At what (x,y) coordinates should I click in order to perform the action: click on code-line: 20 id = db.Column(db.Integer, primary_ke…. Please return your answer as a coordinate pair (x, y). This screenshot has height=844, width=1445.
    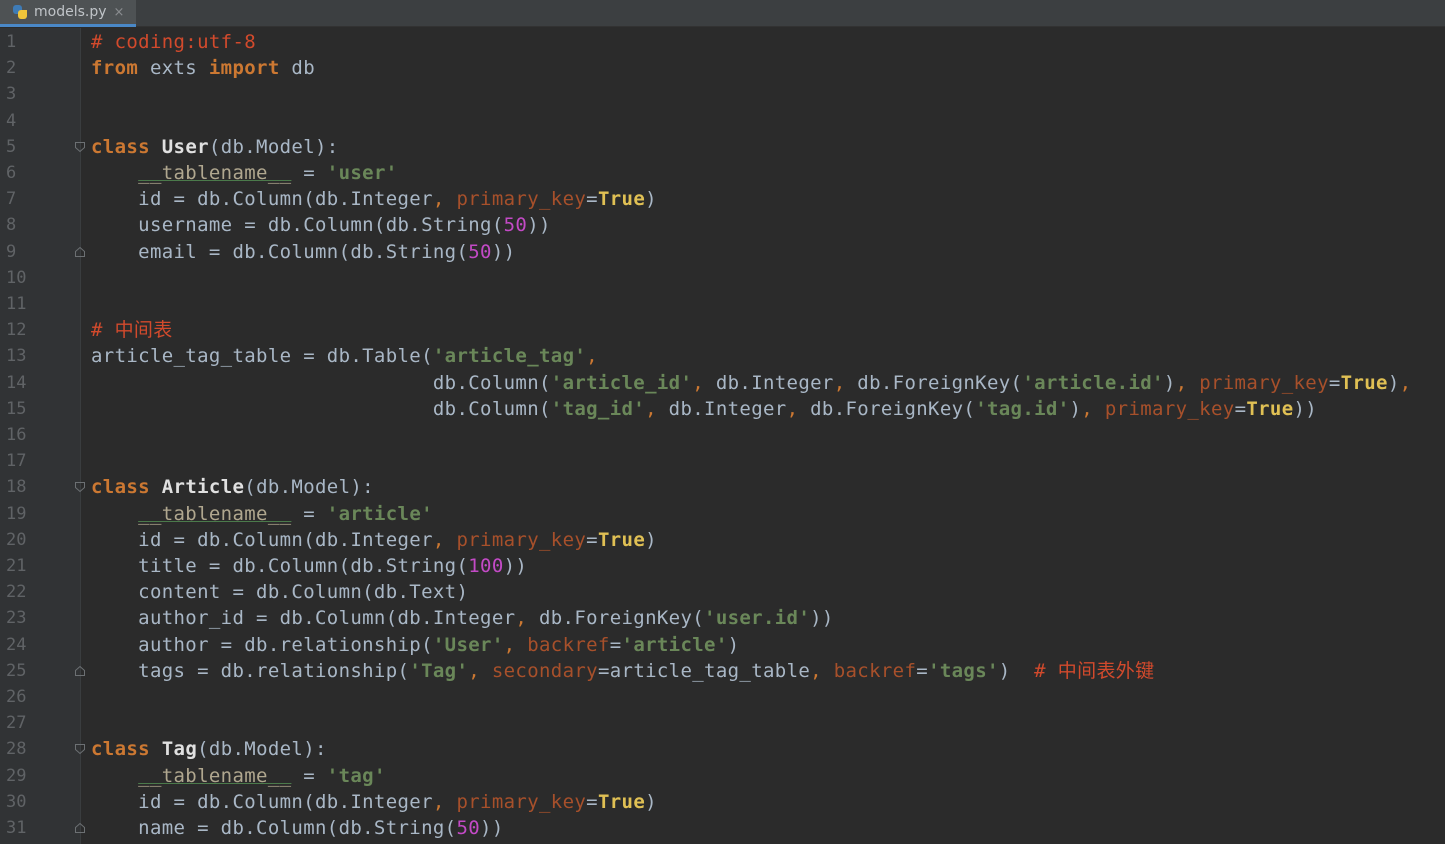
    Looking at the image, I should click on (722, 540).